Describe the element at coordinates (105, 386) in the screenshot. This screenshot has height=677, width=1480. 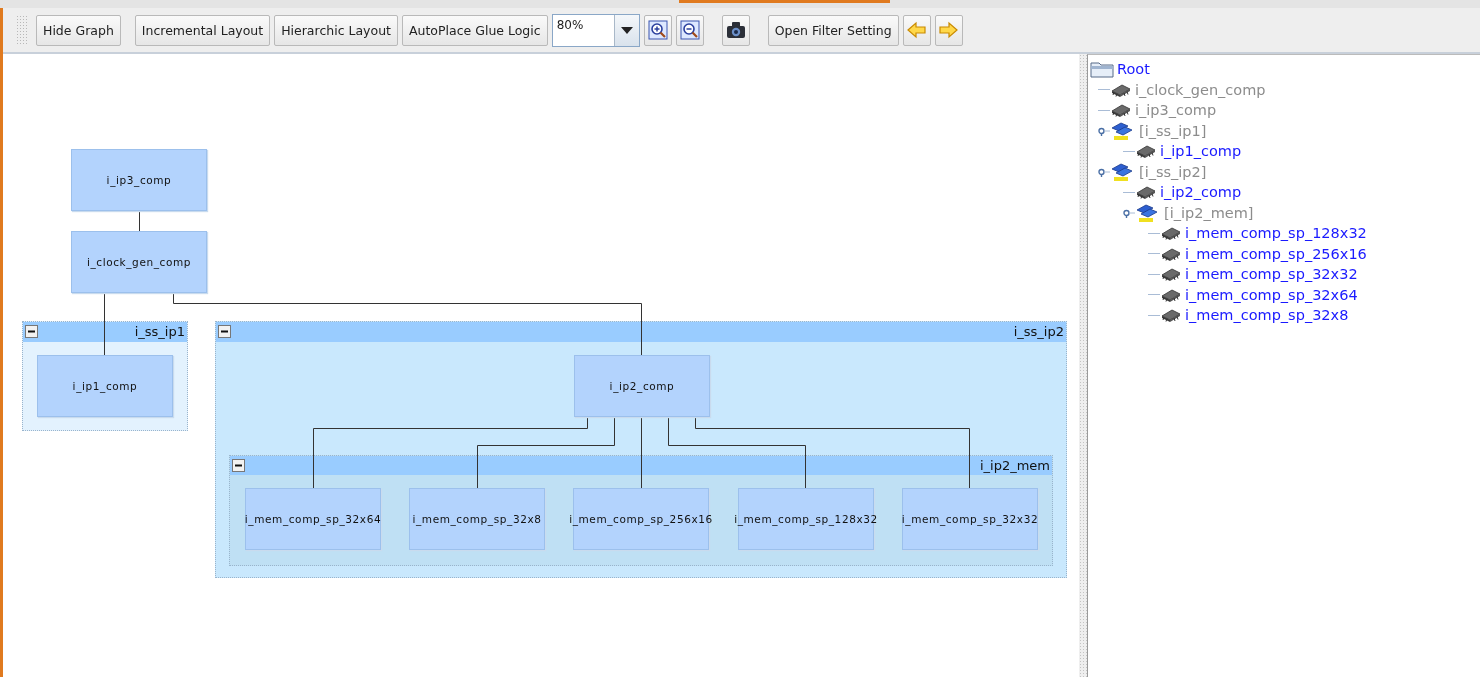
I see `component-node: i_ip1_comp` at that location.